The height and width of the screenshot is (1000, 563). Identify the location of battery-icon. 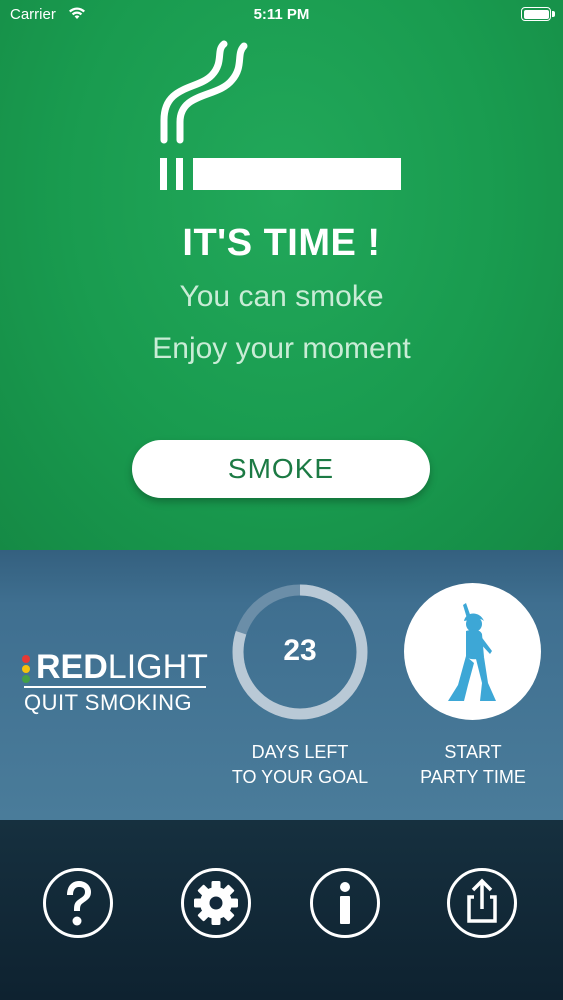
(538, 14).